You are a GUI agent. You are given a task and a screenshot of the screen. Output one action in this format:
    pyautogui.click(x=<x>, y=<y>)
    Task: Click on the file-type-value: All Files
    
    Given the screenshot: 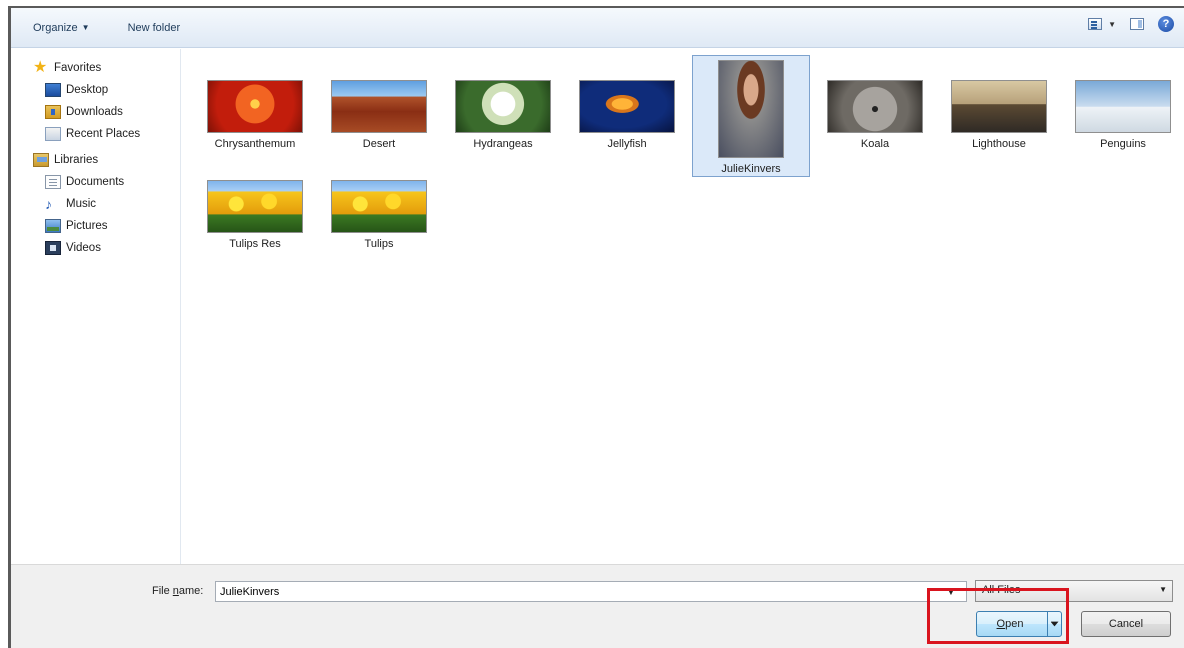 What is the action you would take?
    pyautogui.click(x=1001, y=590)
    